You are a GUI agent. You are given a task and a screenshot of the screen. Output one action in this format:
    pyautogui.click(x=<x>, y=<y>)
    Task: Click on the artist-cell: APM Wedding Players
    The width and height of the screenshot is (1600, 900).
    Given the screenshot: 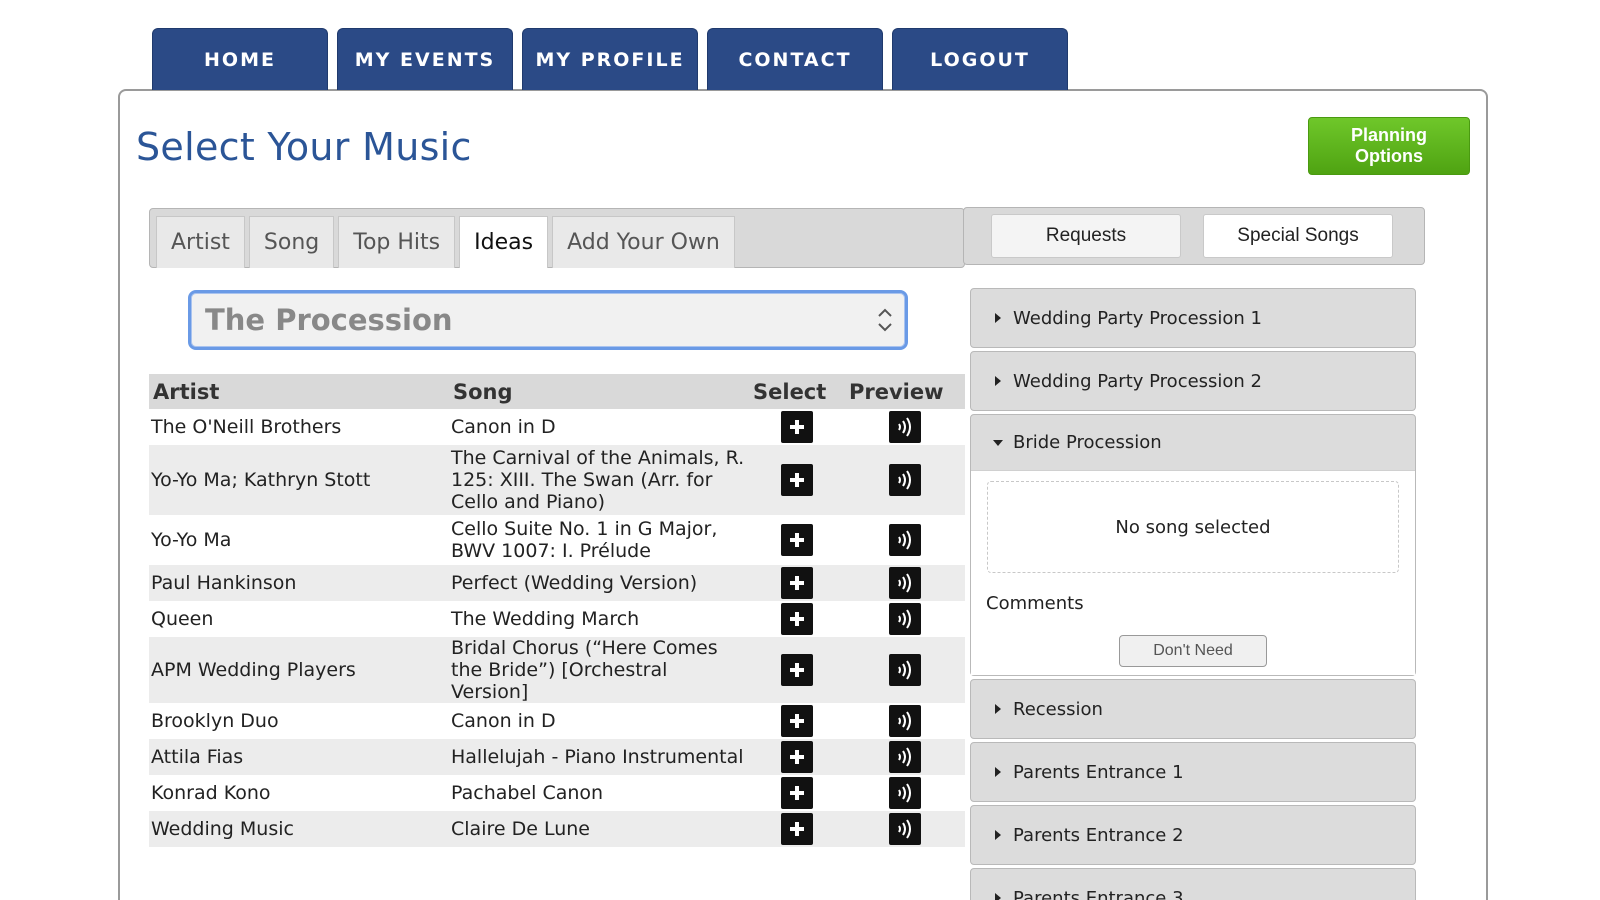 What is the action you would take?
    pyautogui.click(x=299, y=670)
    